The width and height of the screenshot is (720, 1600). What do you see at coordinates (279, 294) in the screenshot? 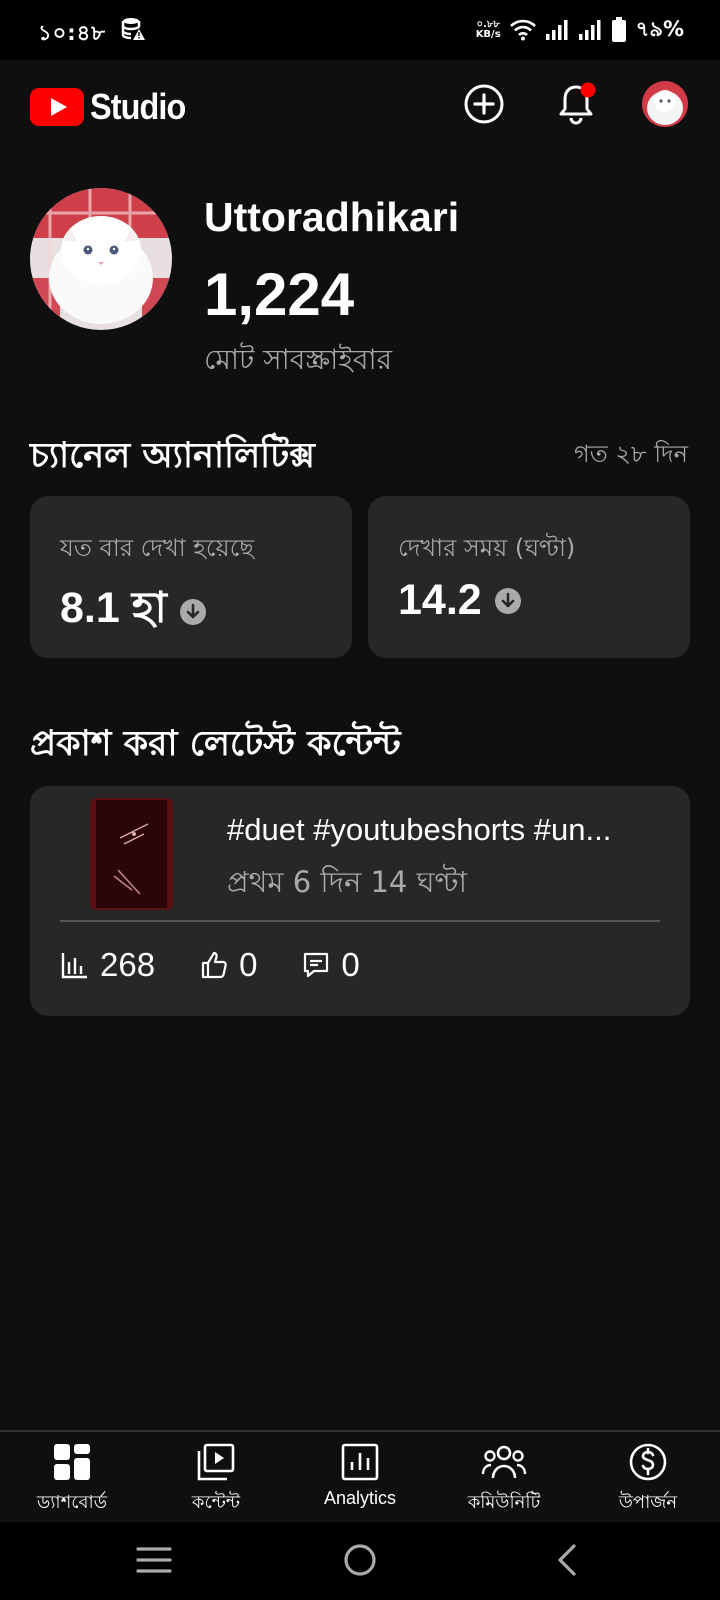
I see `subscriber-count: 1,224` at bounding box center [279, 294].